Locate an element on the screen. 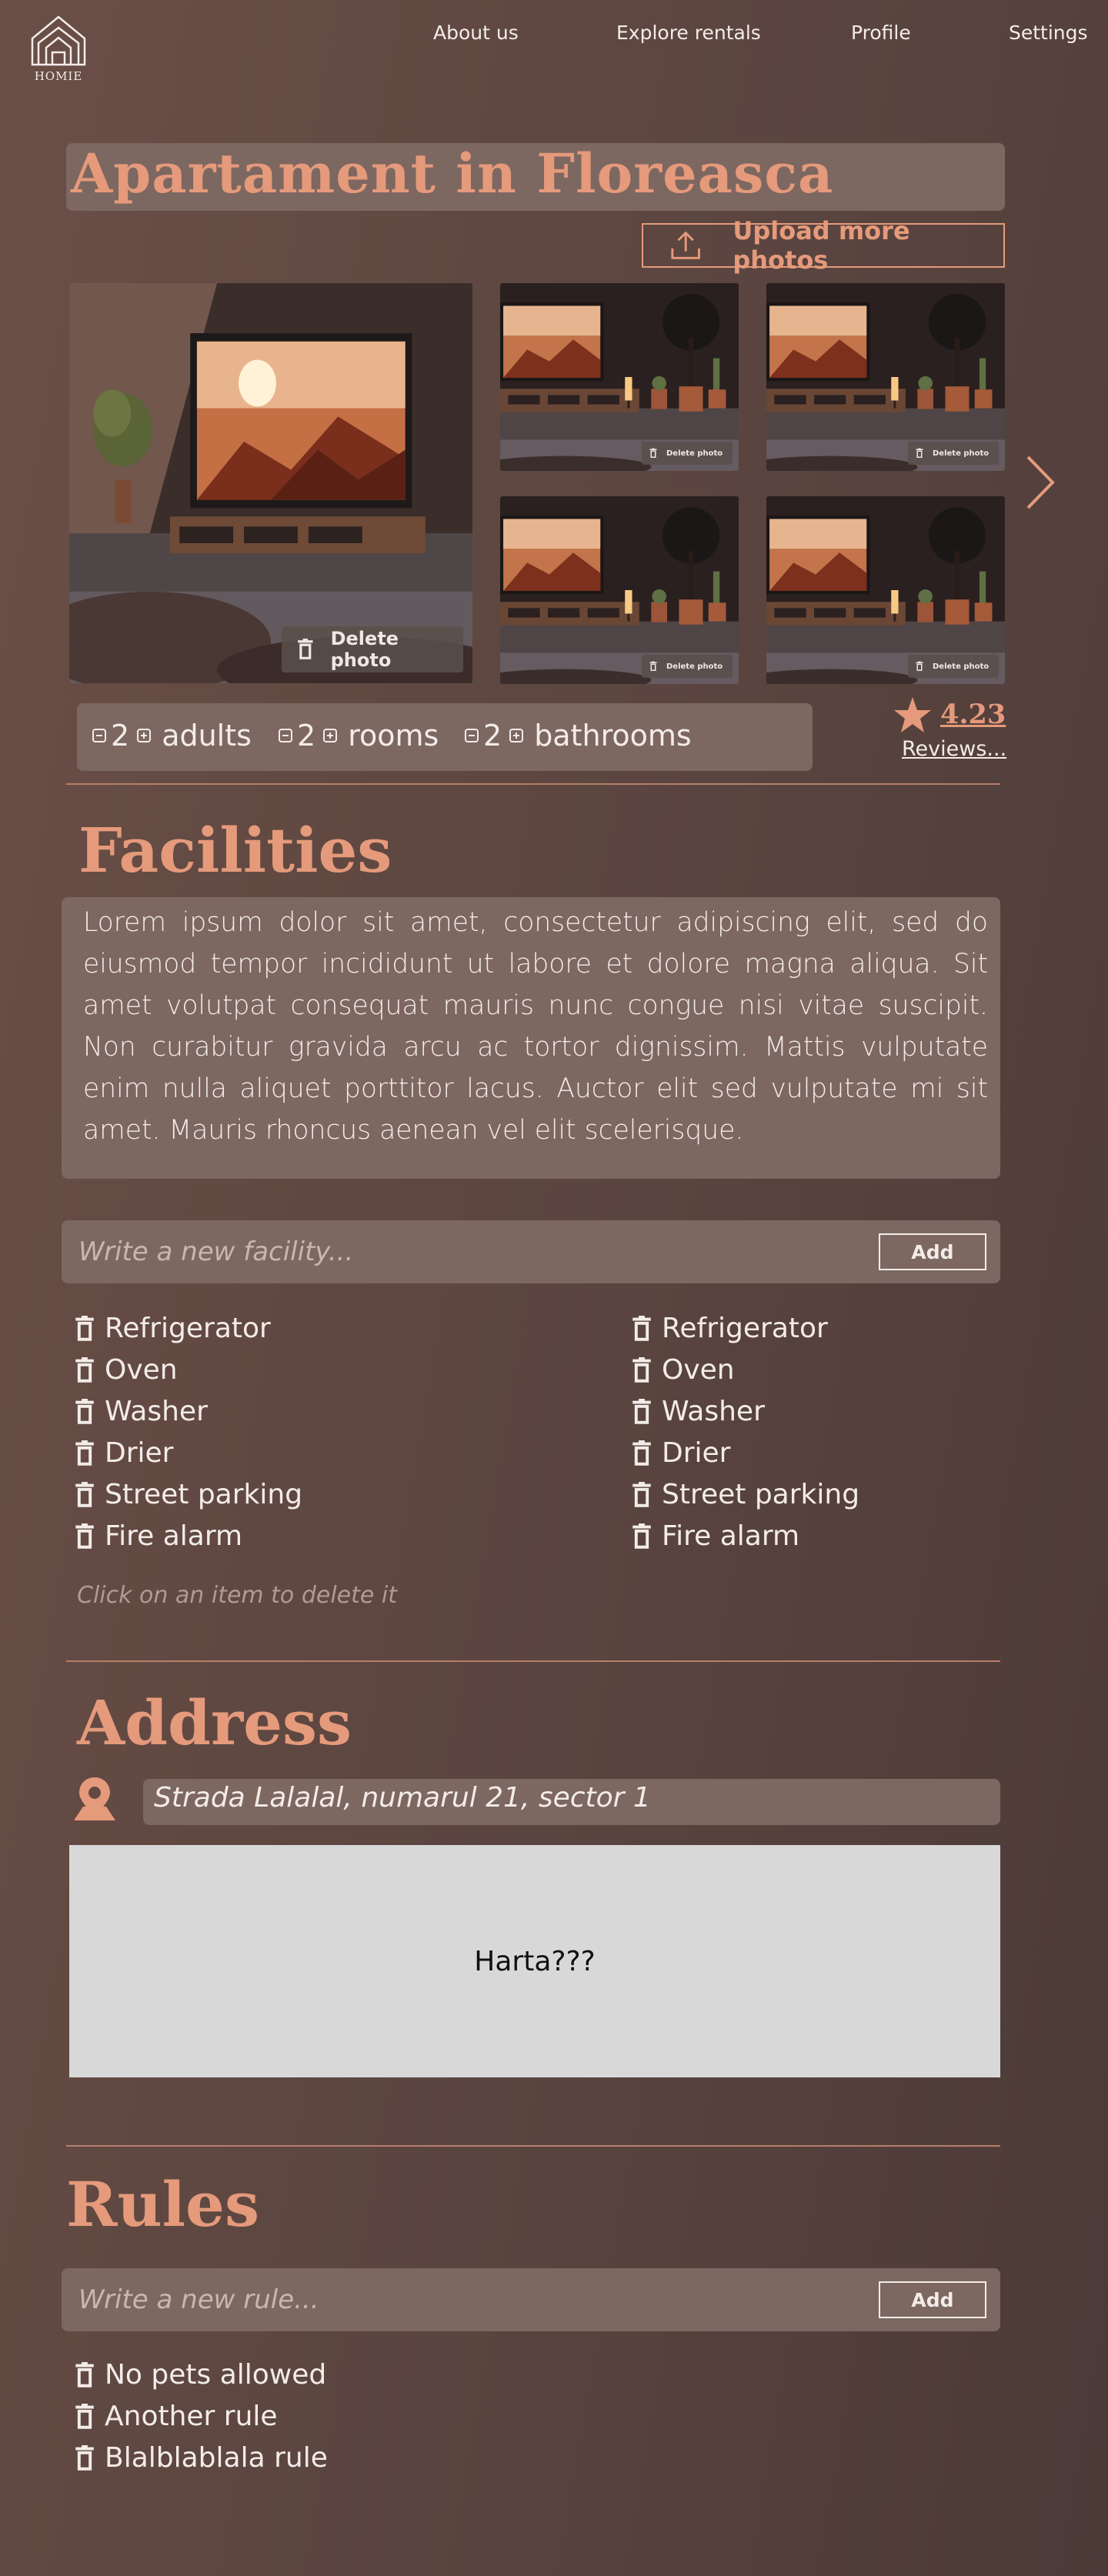 This screenshot has height=2576, width=1108. rule-item-label: No pets allowed is located at coordinates (216, 2375).